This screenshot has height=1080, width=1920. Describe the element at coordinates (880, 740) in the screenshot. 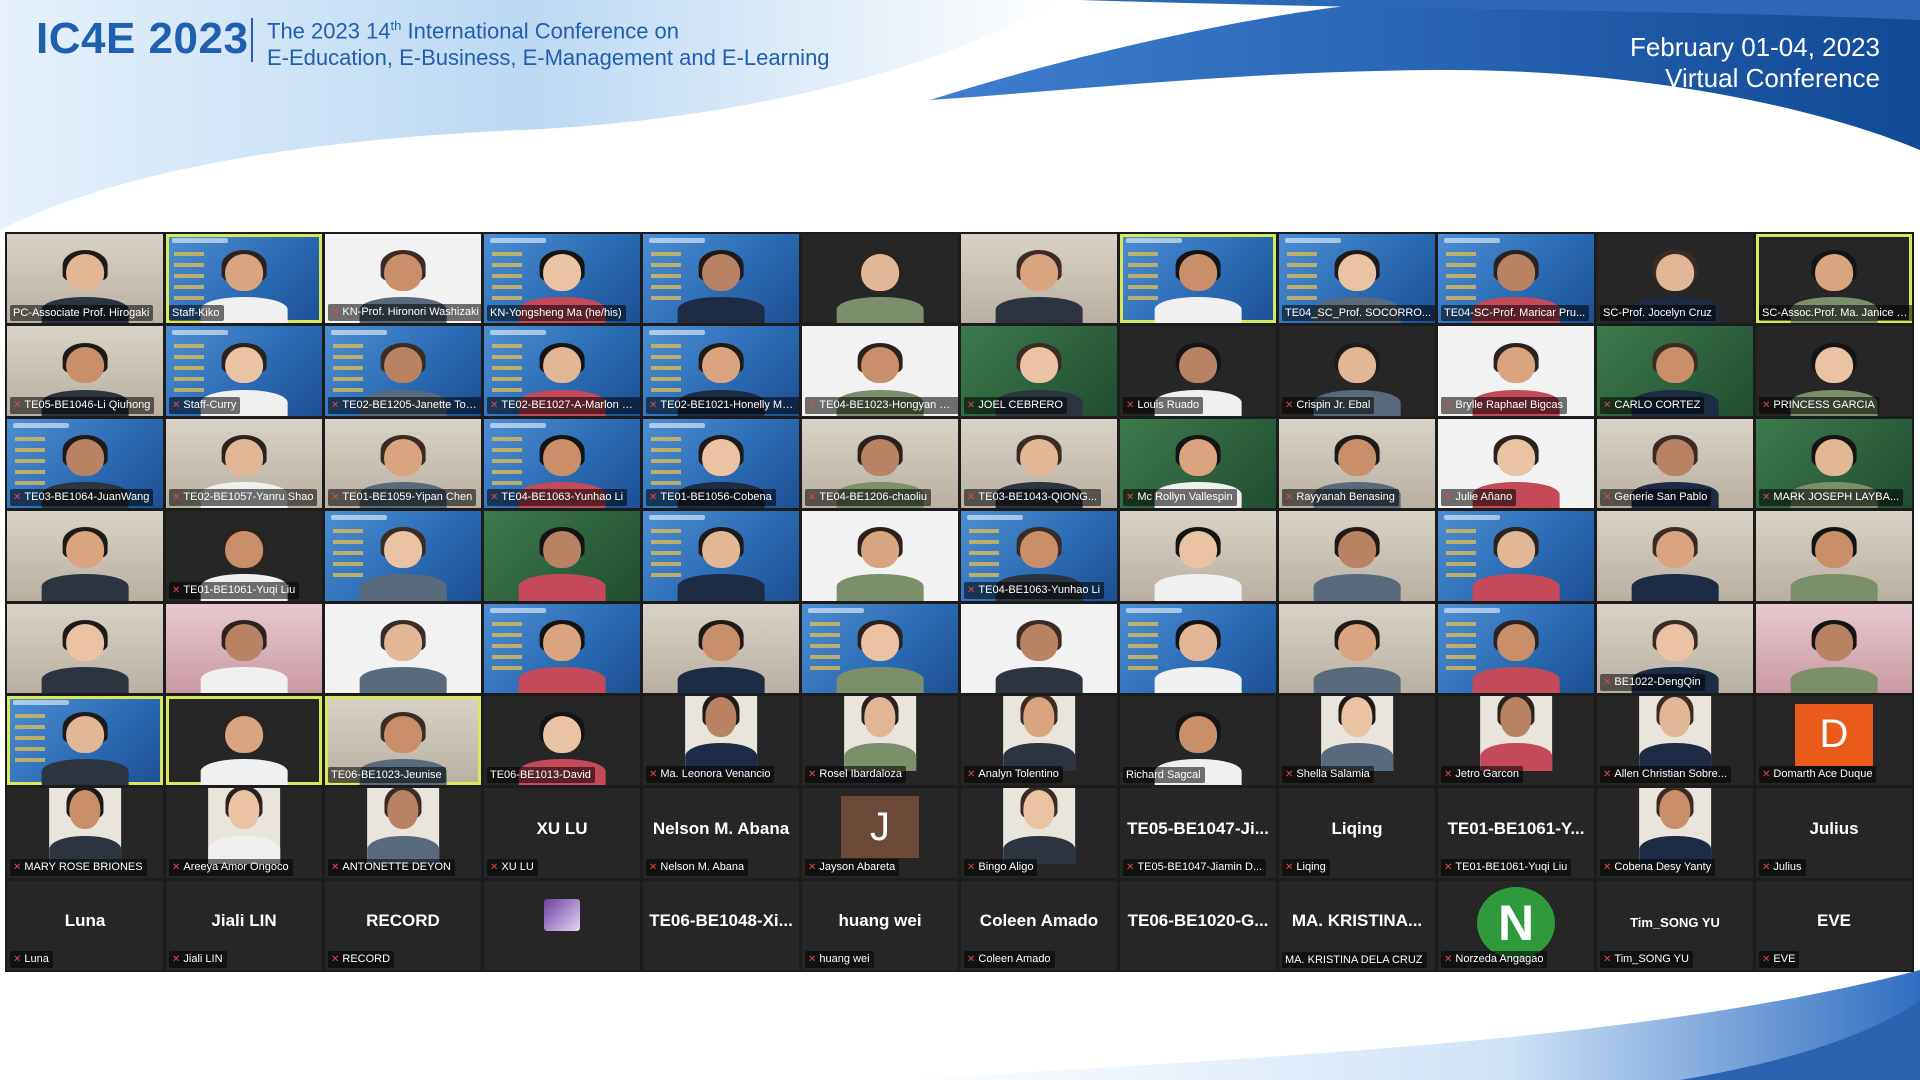

I see `participant-tile: ✕ Rosel Ibardaloza` at that location.